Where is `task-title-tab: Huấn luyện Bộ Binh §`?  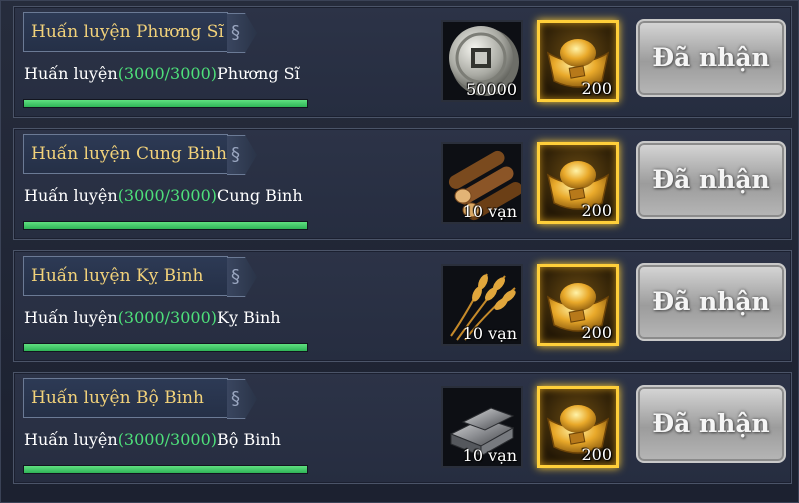 task-title-tab: Huấn luyện Bộ Binh § is located at coordinates (140, 398).